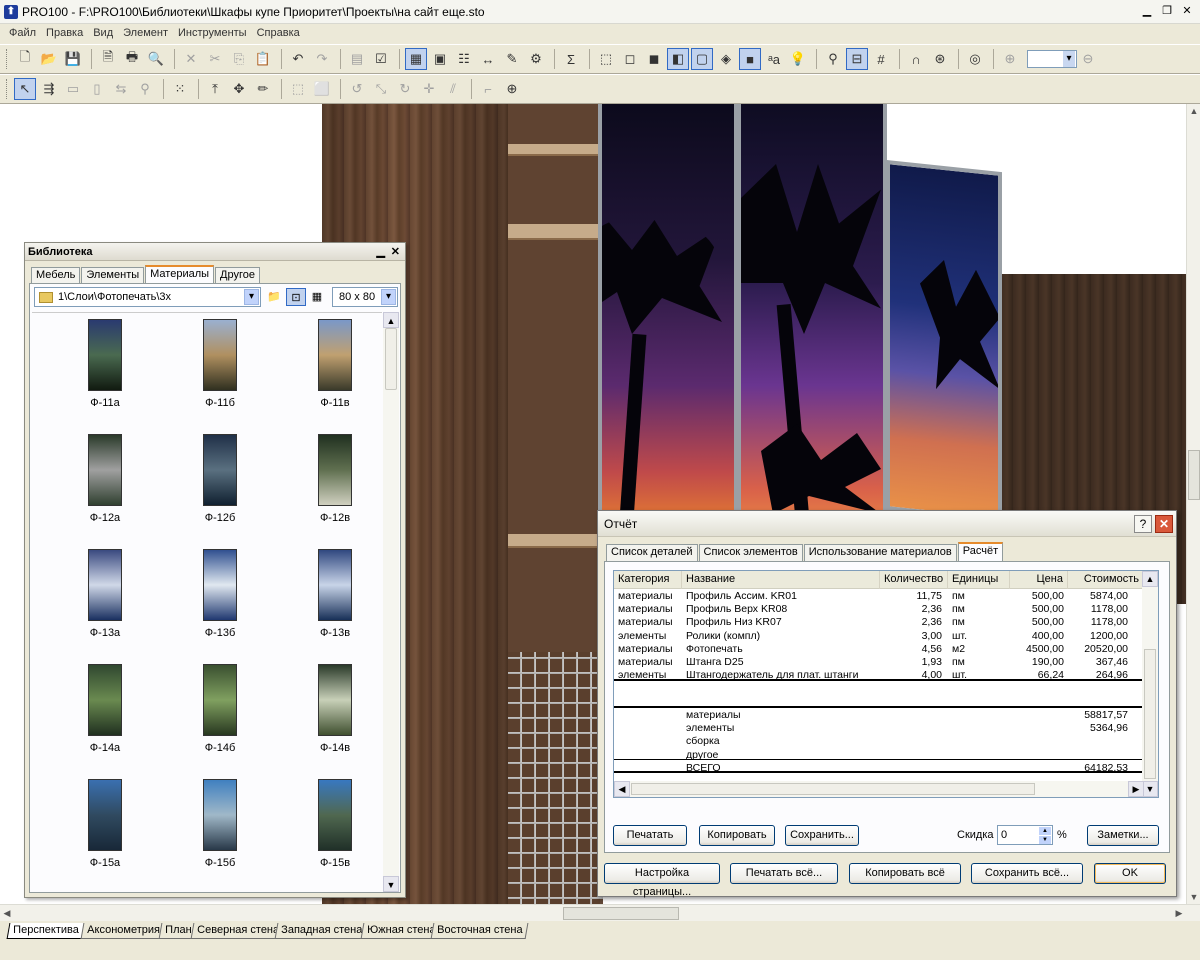  Describe the element at coordinates (388, 297) in the screenshot. I see `chevron-down-icon: ▾` at that location.